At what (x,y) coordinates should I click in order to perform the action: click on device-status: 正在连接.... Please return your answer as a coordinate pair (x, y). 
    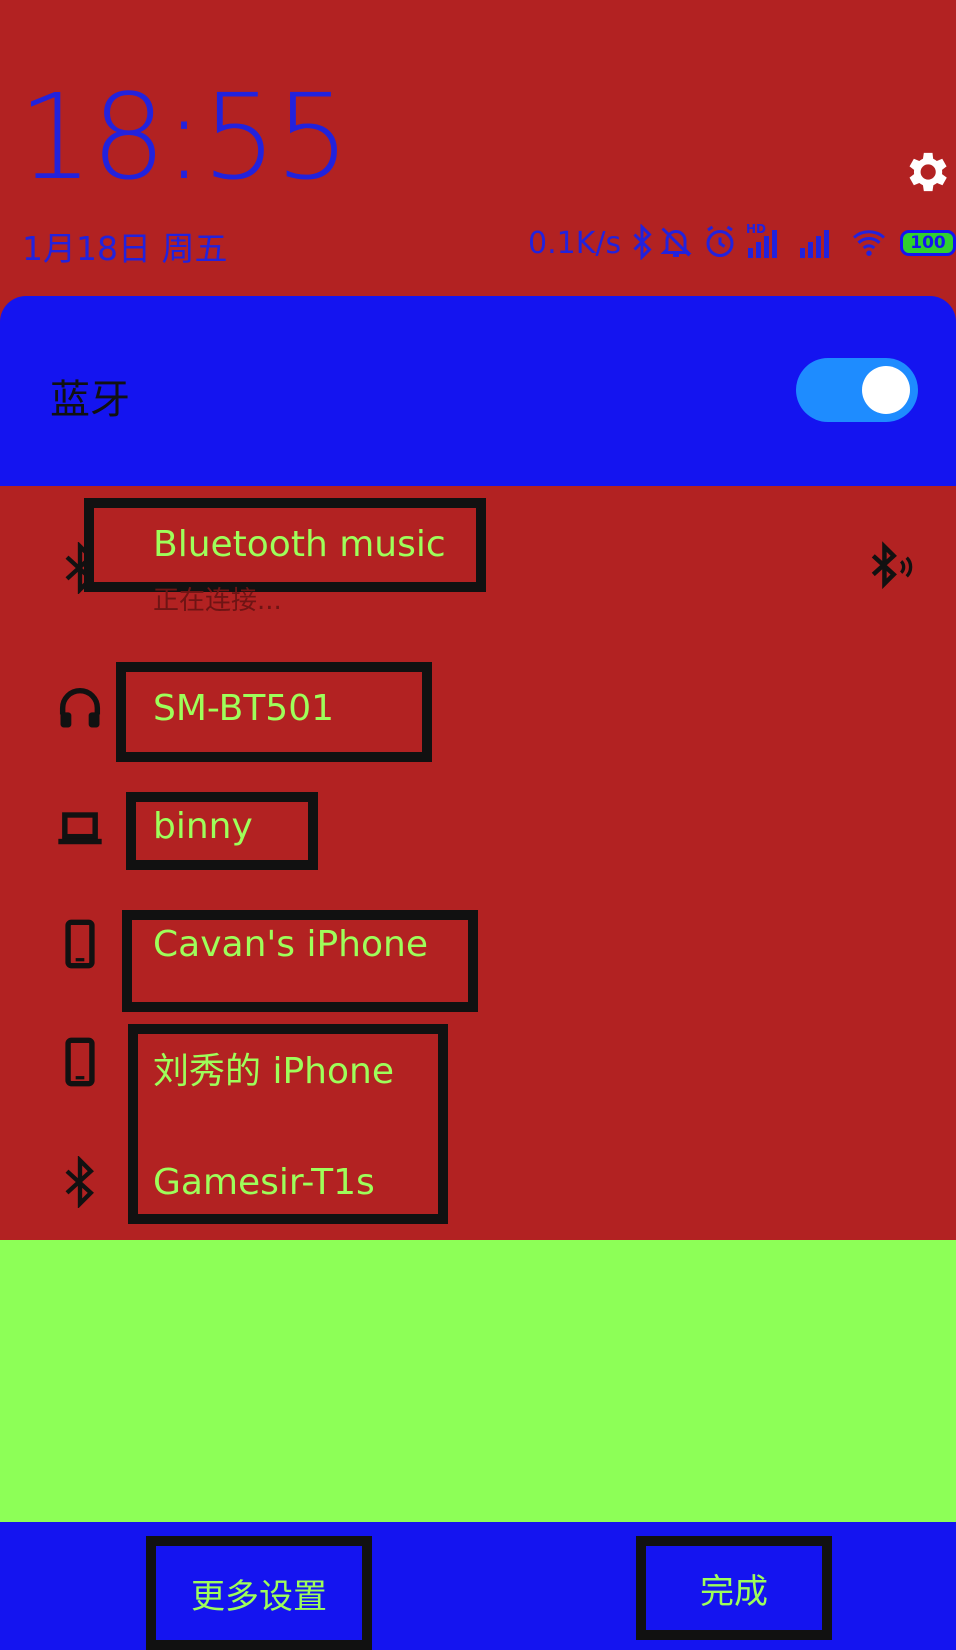
    Looking at the image, I should click on (217, 601).